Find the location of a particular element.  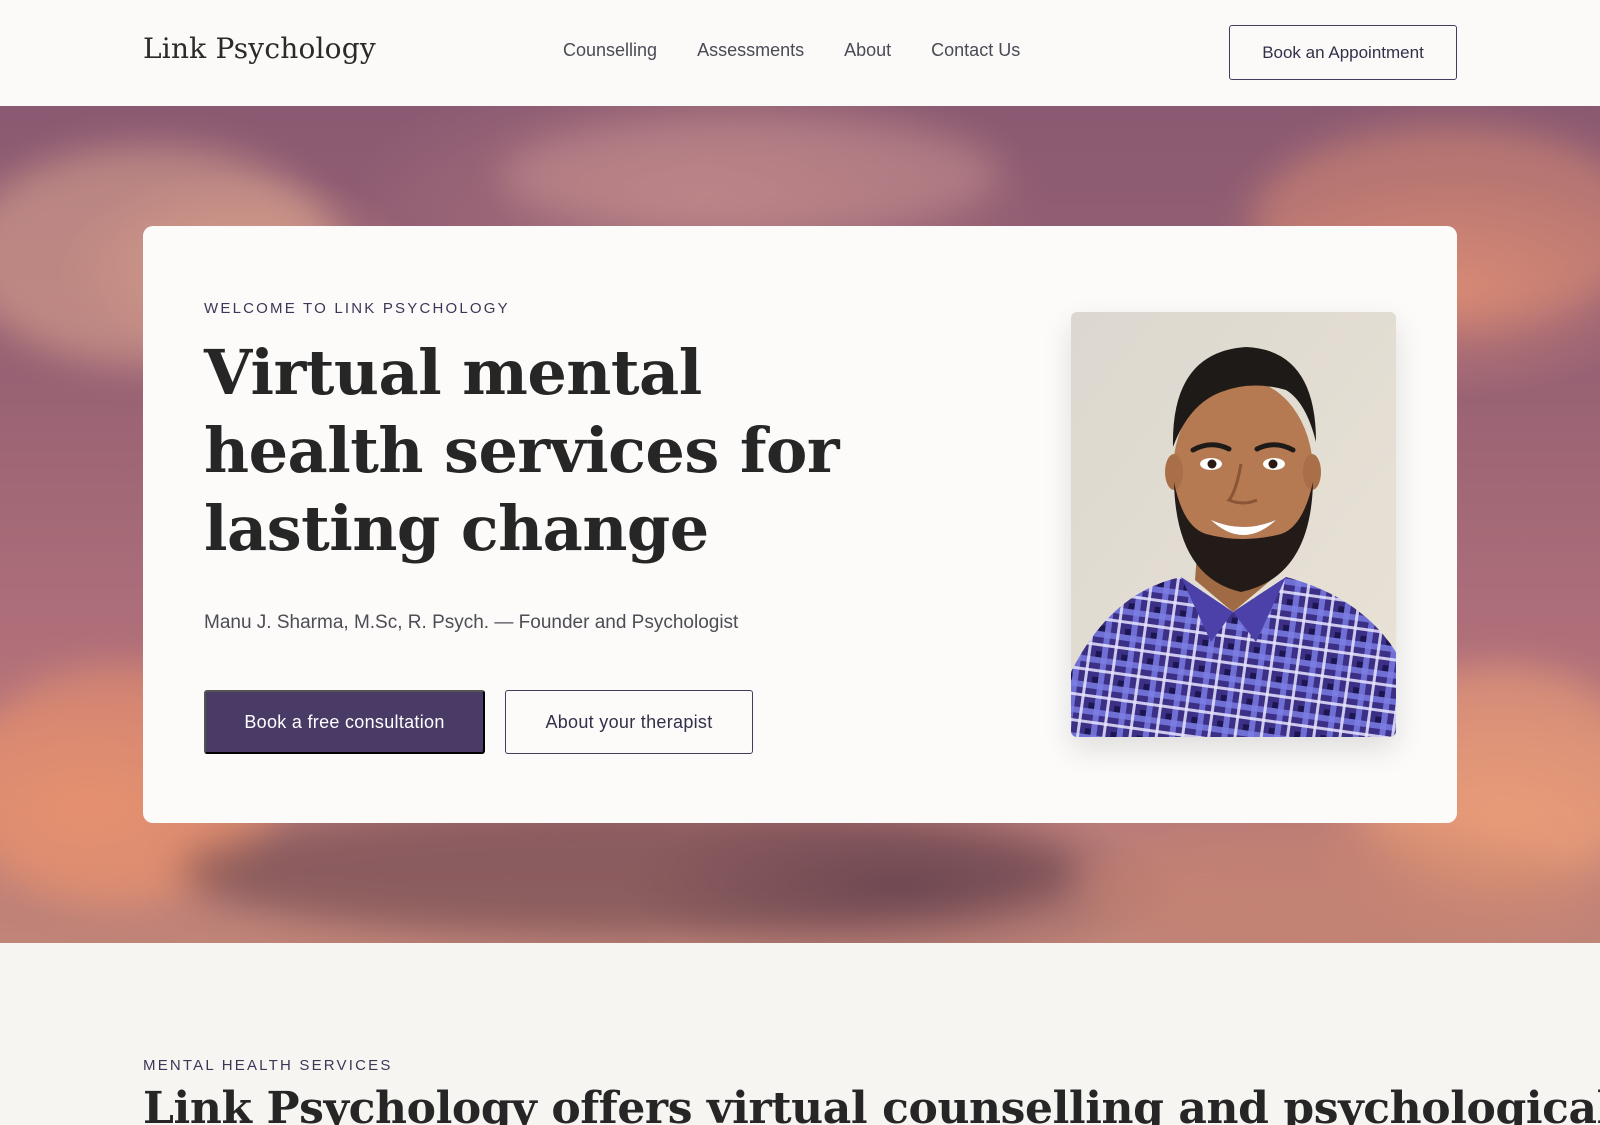

about-therapist-button: About your therapist is located at coordinates (629, 722).